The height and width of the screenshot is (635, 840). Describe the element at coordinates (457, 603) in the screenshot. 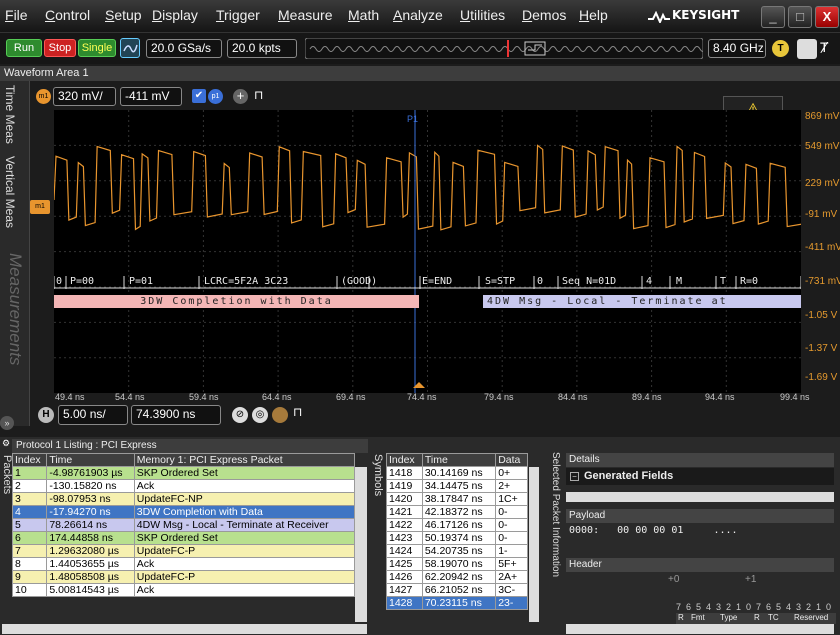

I see `symbol-row: 1428 70.23115 ns 23-` at that location.